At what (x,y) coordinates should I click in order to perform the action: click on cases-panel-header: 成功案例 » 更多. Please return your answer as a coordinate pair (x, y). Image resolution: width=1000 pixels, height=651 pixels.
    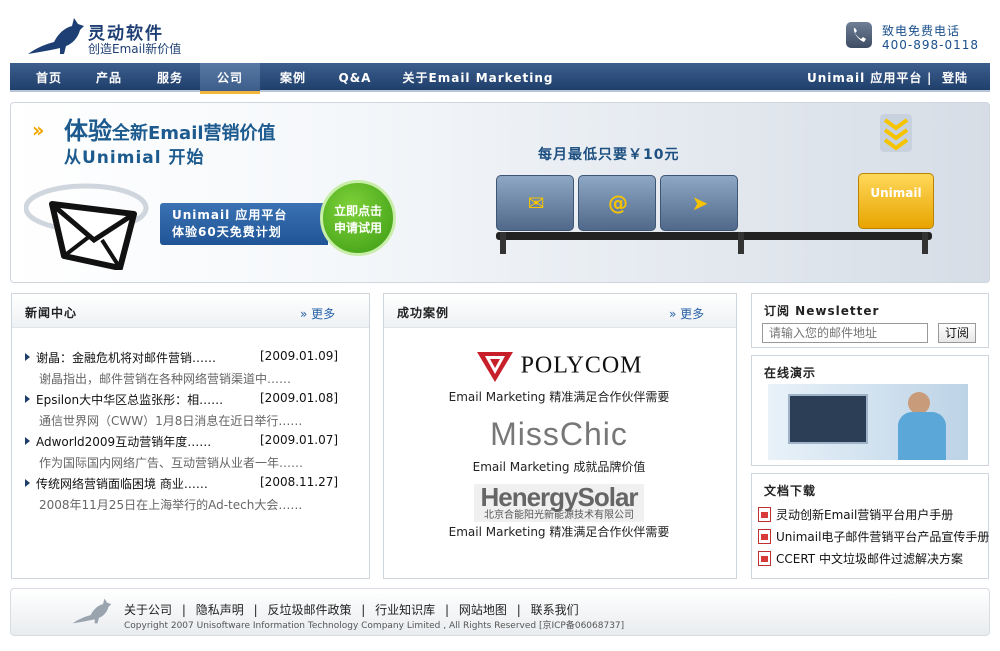
    Looking at the image, I should click on (560, 311).